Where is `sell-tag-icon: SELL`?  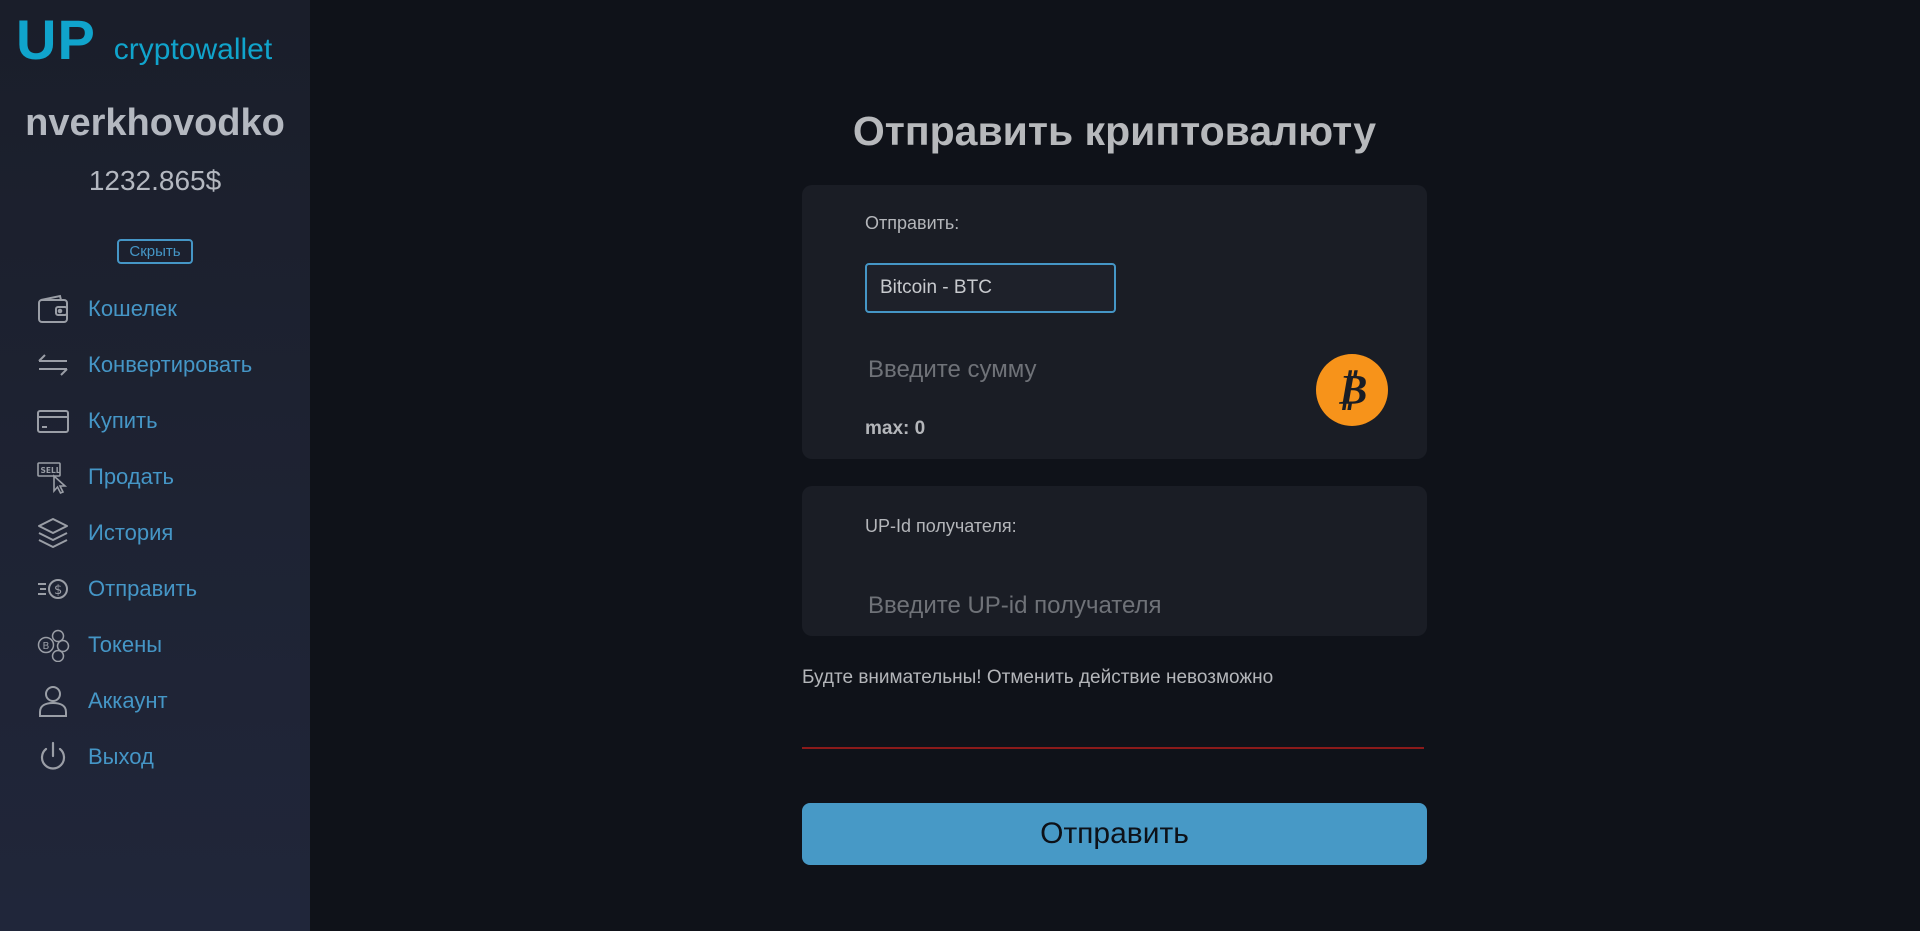 sell-tag-icon: SELL is located at coordinates (53, 477).